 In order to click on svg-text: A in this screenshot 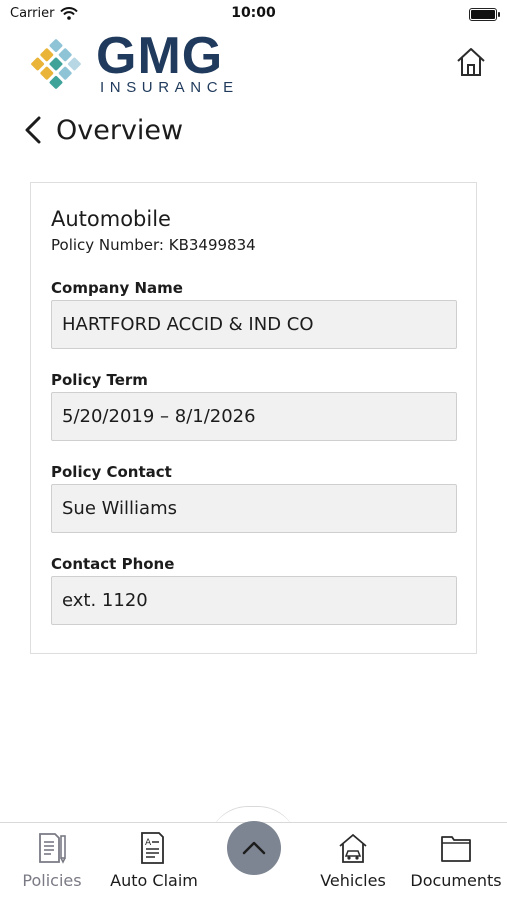, I will do `click(148, 843)`.